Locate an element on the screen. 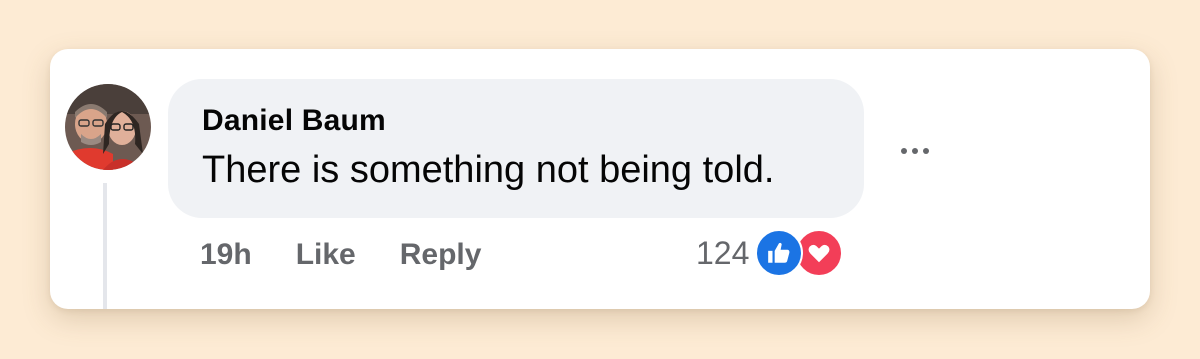 The image size is (1200, 359). more-options-button is located at coordinates (915, 151).